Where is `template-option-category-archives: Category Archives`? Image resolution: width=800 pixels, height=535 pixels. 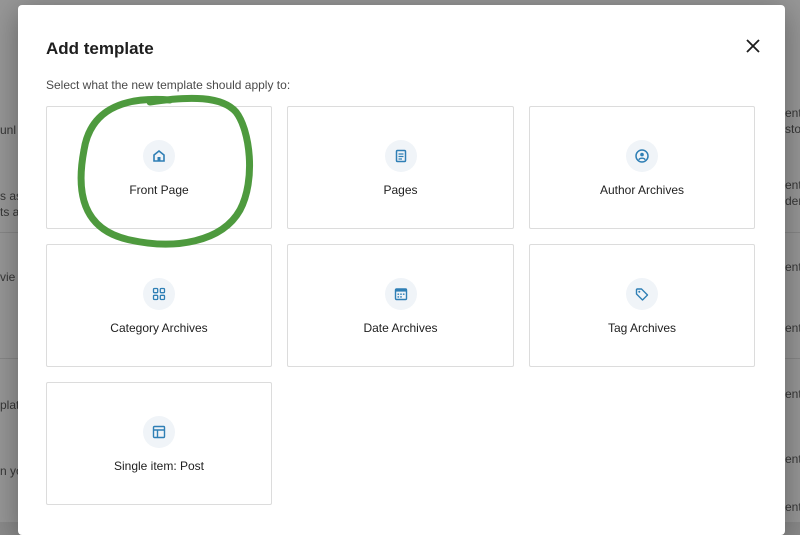
template-option-category-archives: Category Archives is located at coordinates (159, 305).